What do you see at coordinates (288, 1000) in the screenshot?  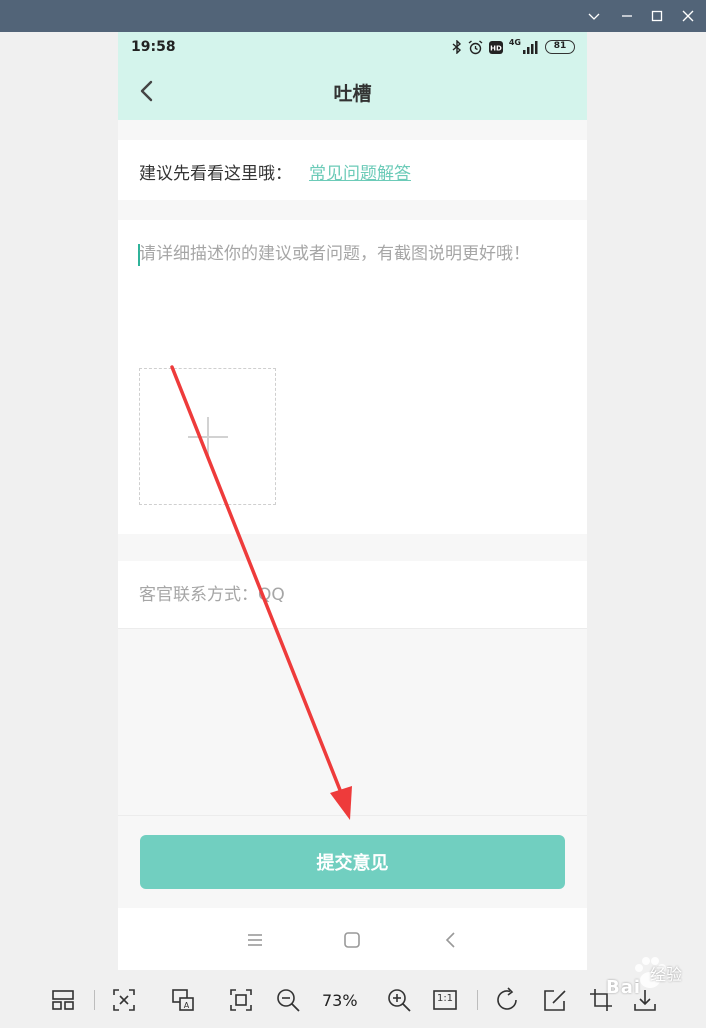 I see `zoom-out-icon` at bounding box center [288, 1000].